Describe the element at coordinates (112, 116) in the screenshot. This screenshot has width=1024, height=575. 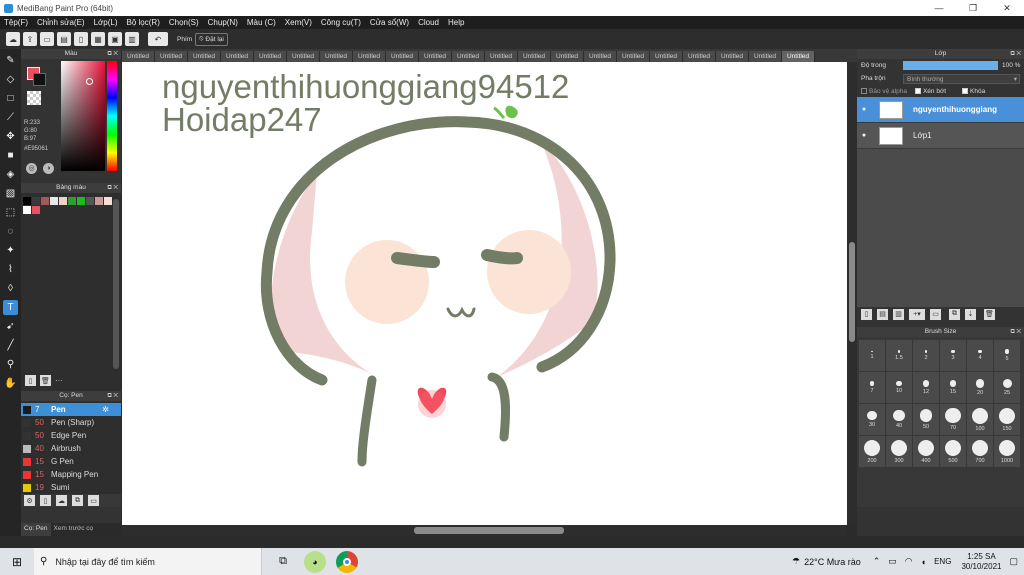
I see `hue-slider` at that location.